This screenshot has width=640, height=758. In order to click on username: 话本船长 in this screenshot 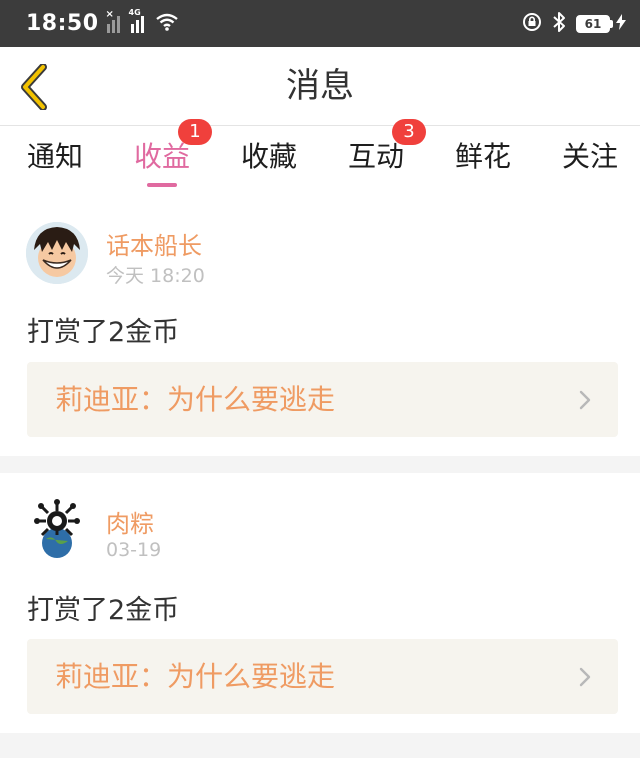, I will do `click(154, 243)`.